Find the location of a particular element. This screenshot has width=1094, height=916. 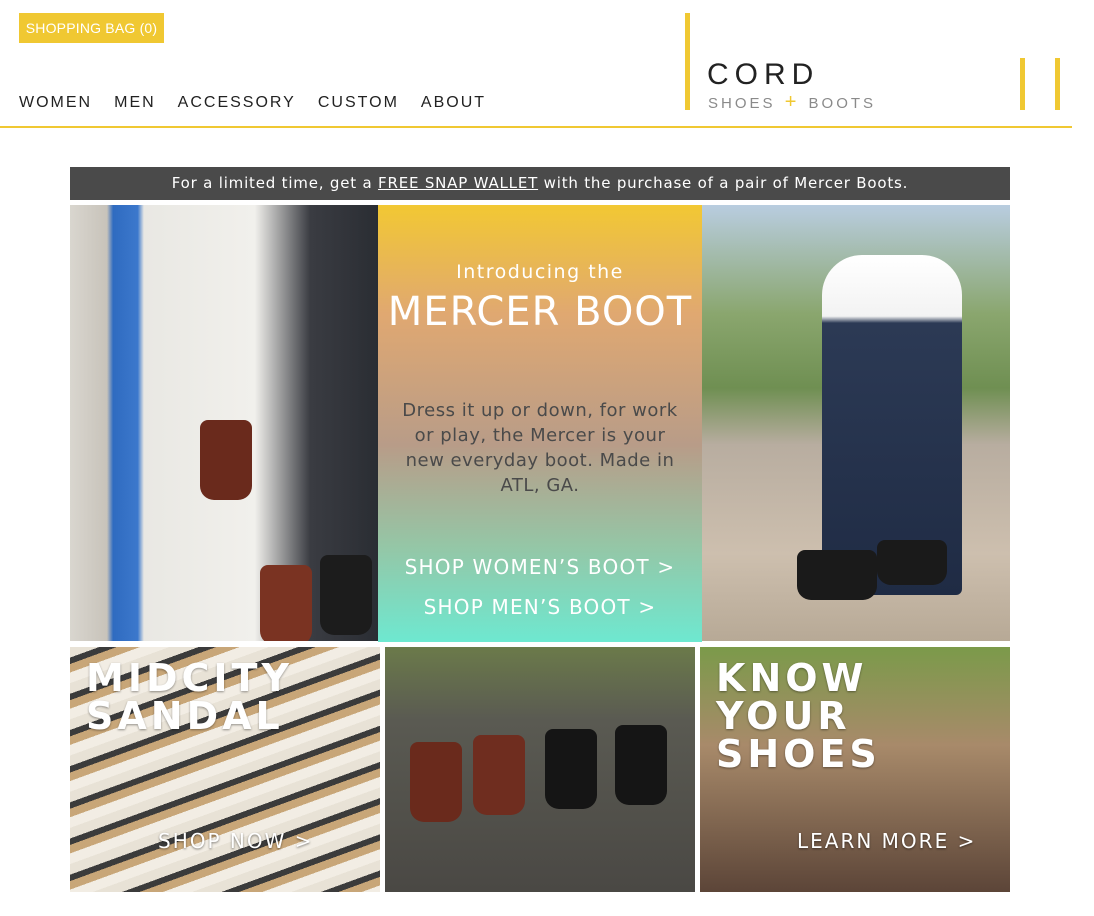

logo-subtitle: SHOES + BOOTS is located at coordinates (792, 102).